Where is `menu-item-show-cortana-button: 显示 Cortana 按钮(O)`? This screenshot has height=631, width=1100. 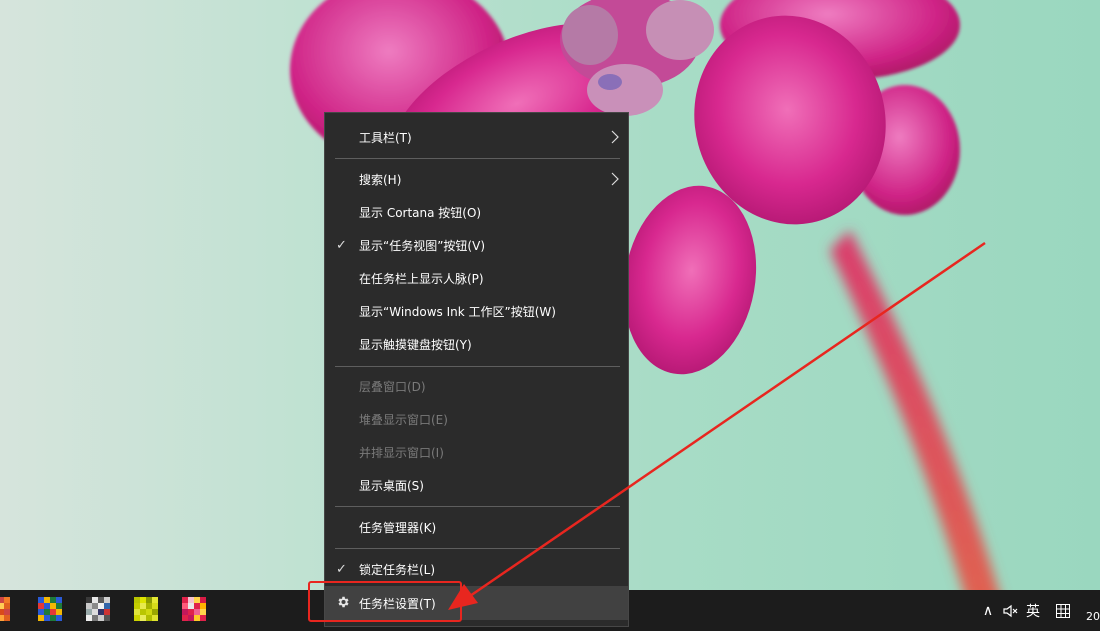
menu-item-show-cortana-button: 显示 Cortana 按钮(O) is located at coordinates (476, 212).